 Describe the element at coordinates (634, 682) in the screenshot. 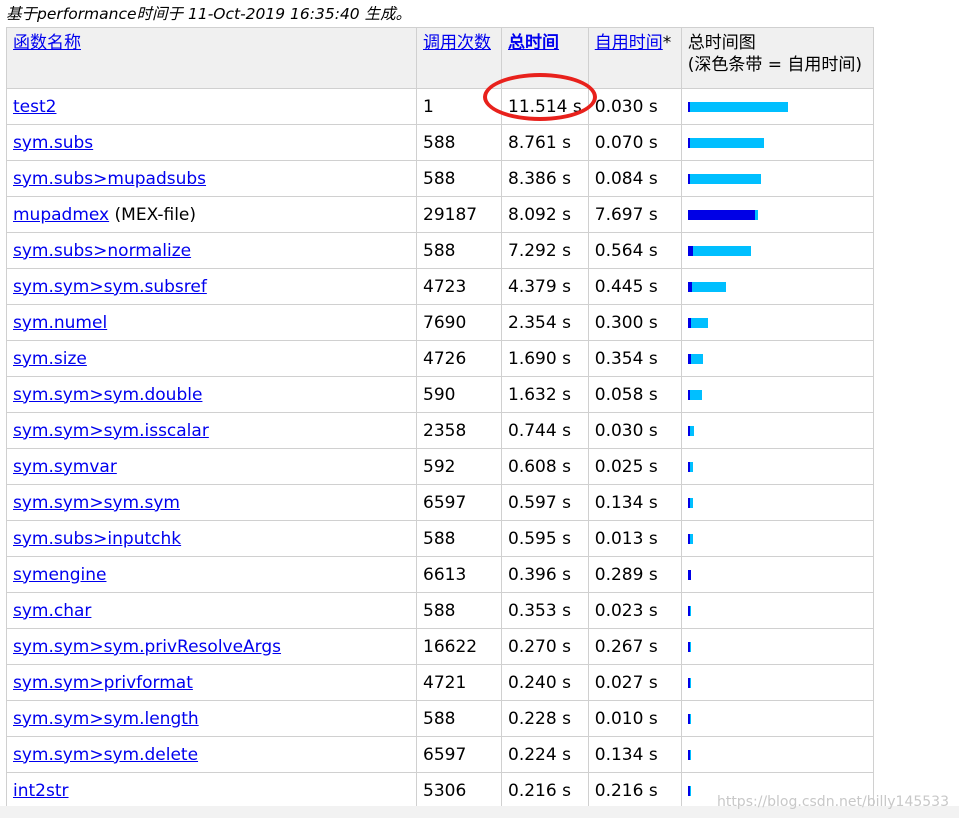

I see `self-time-cell: 0.027 s` at that location.